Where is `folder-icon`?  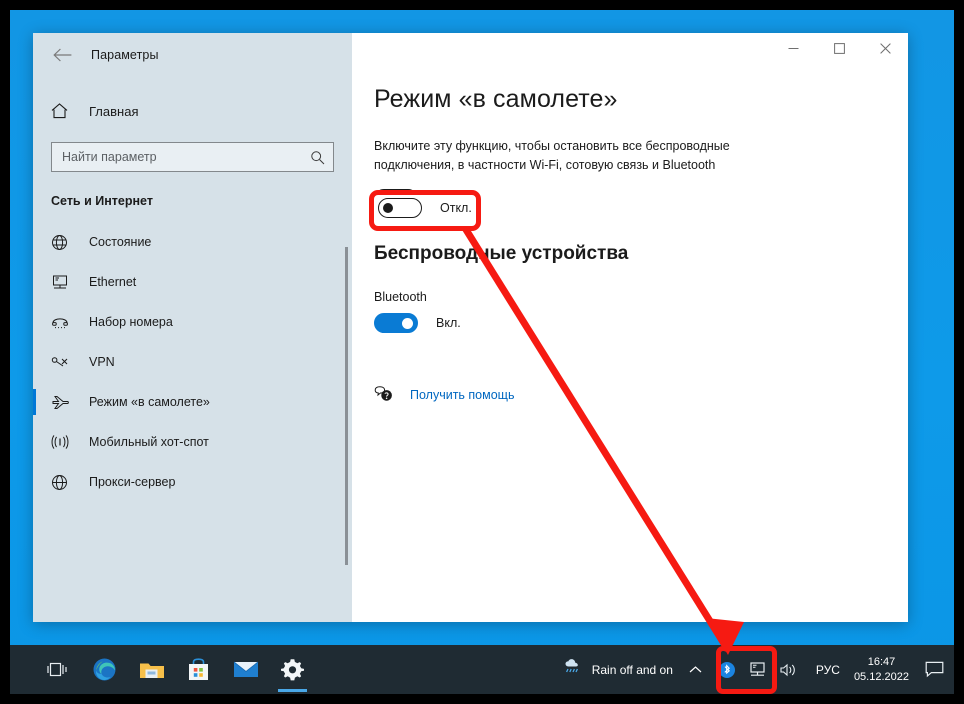
folder-icon is located at coordinates (151, 670).